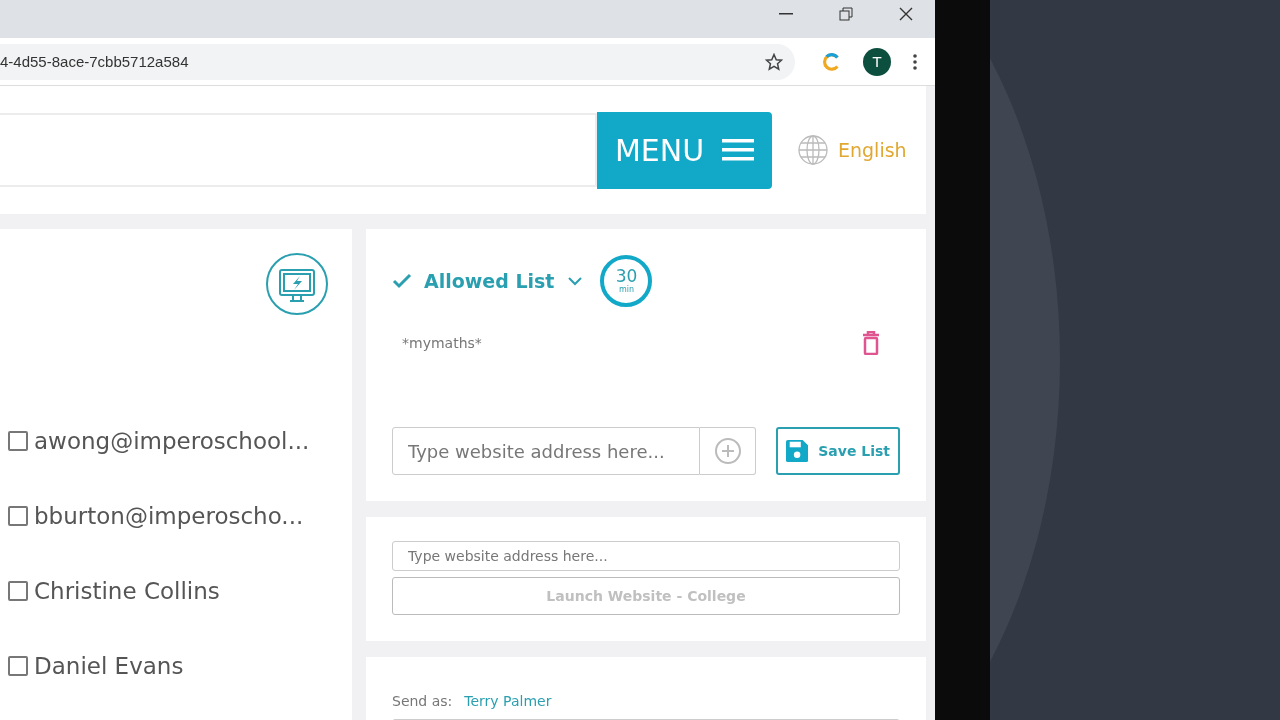 The image size is (1280, 720). Describe the element at coordinates (852, 150) in the screenshot. I see `language-link: English` at that location.